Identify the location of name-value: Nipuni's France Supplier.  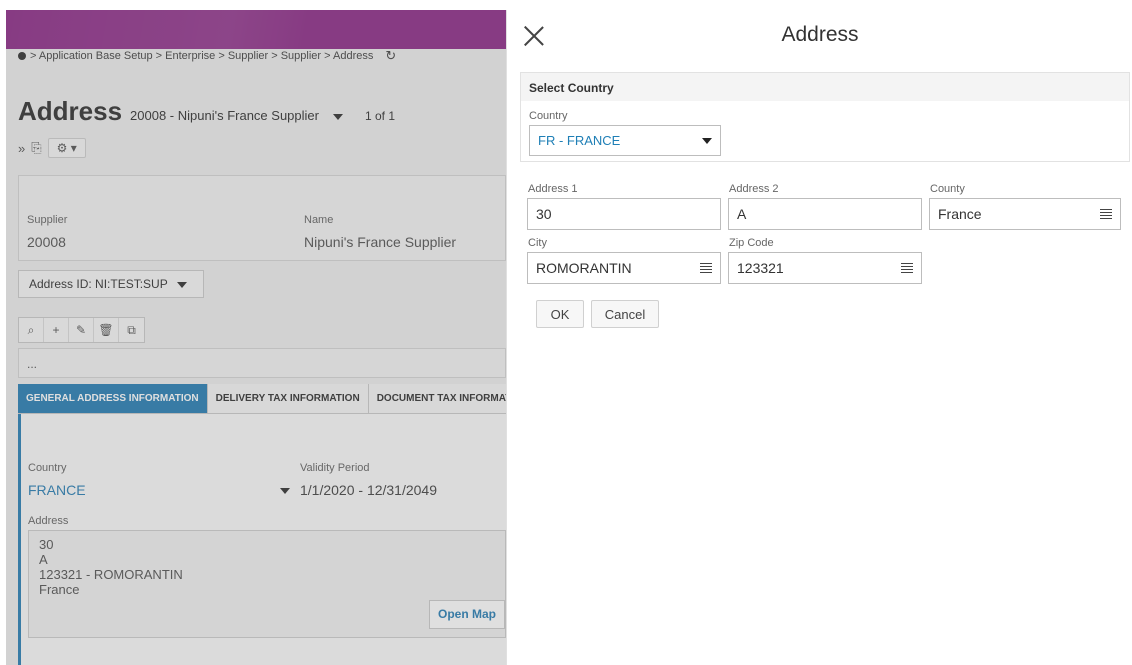
(380, 242).